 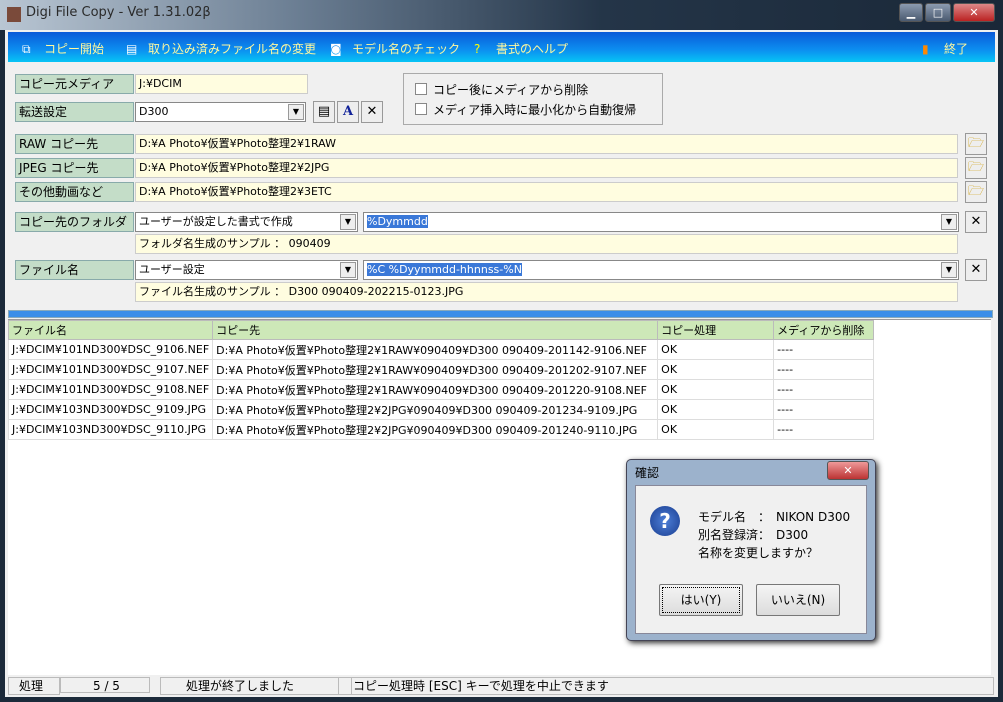 I want to click on dialog-line-1: モデル名 ： NIKON D300, so click(x=774, y=517).